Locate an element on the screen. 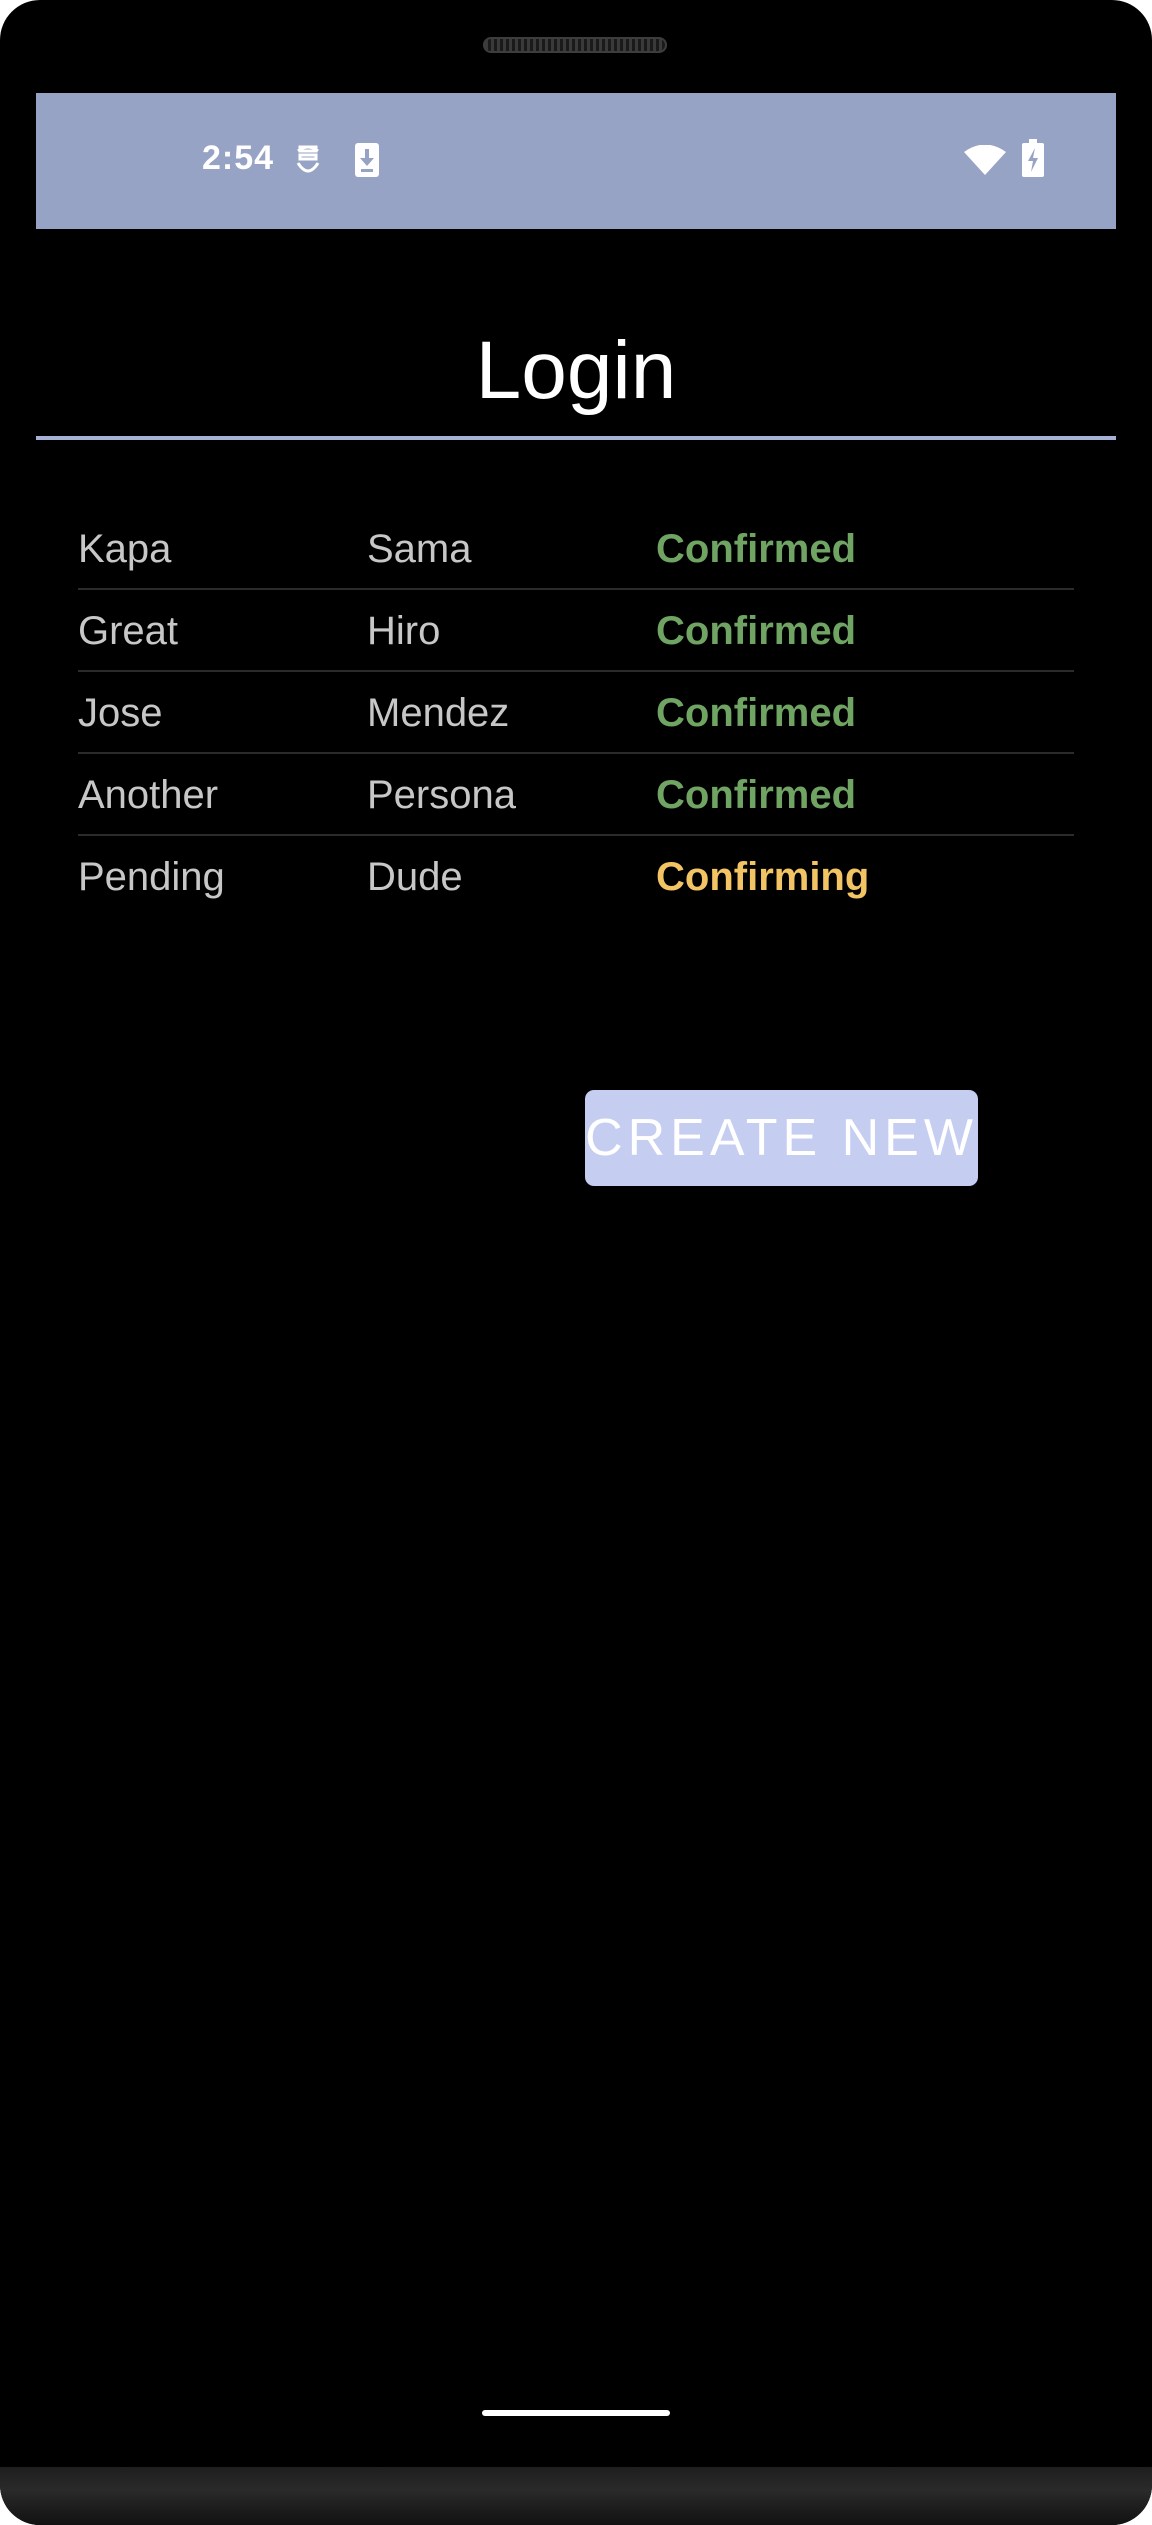  app-notification-icon is located at coordinates (308, 159).